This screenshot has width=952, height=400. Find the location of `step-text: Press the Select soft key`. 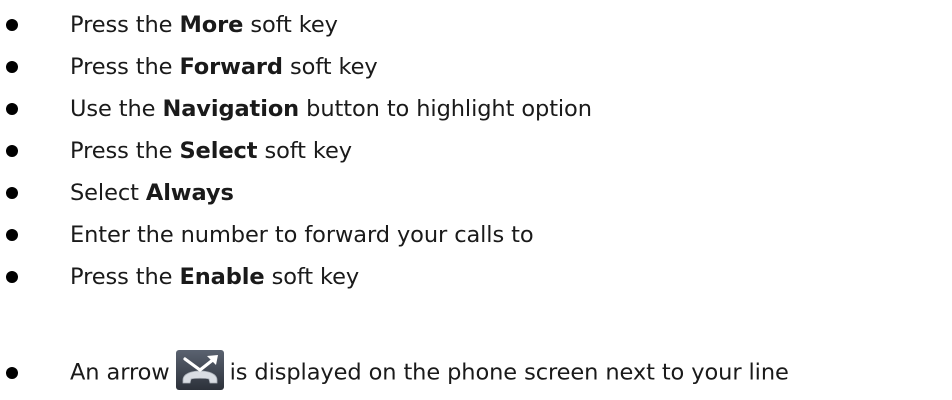

step-text: Press the Select soft key is located at coordinates (211, 151).